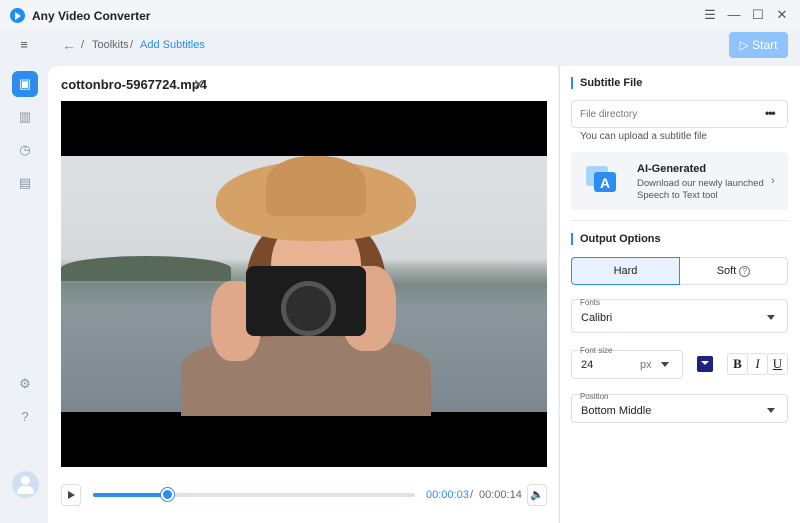 The width and height of the screenshot is (800, 523). What do you see at coordinates (69, 45) in the screenshot?
I see `back-arrow-icon: ←` at bounding box center [69, 45].